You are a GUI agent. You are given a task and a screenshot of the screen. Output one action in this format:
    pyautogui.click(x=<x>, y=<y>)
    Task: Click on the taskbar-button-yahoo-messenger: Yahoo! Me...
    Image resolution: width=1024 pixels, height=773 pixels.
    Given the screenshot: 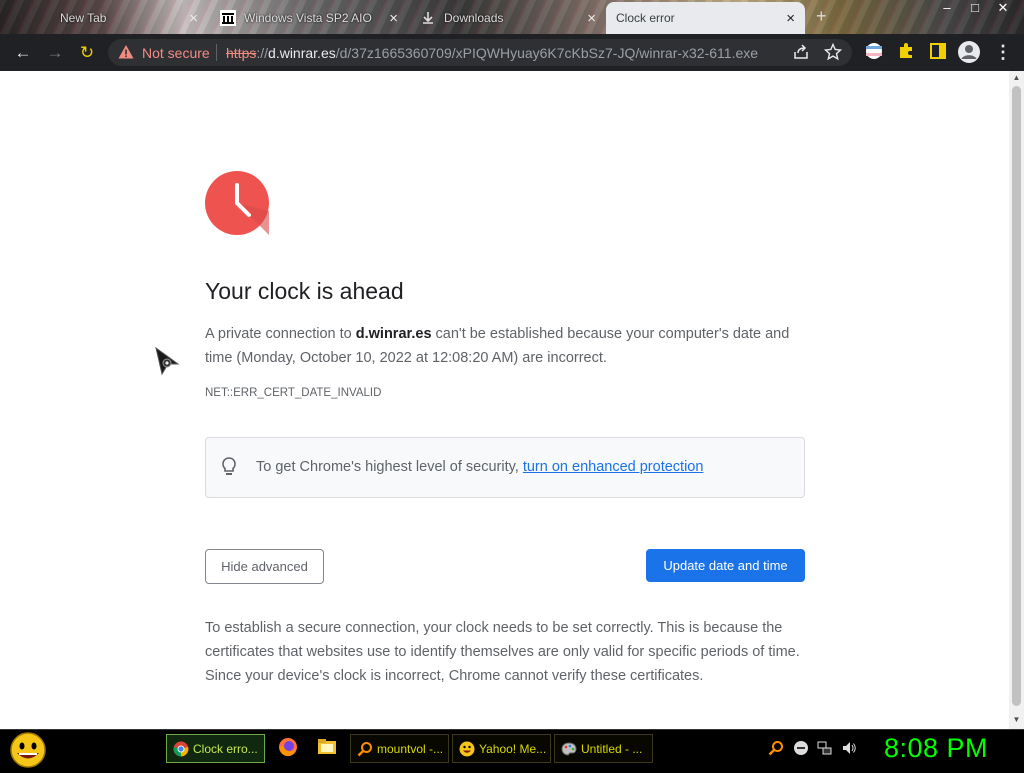 What is the action you would take?
    pyautogui.click(x=501, y=748)
    